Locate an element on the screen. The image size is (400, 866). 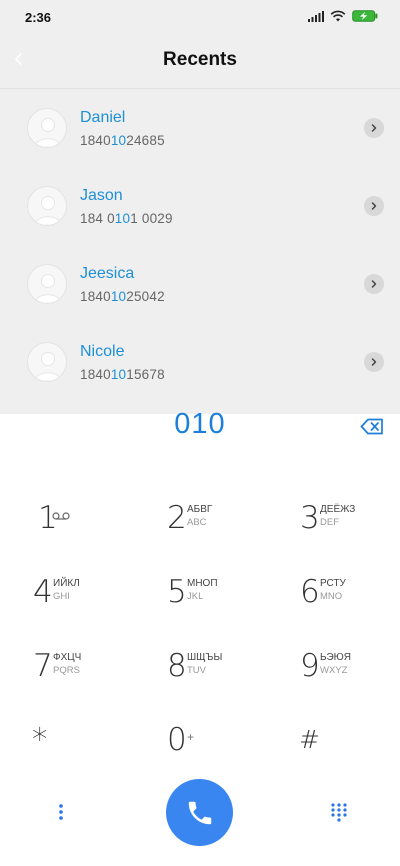
contact-name: Daniel is located at coordinates (103, 117).